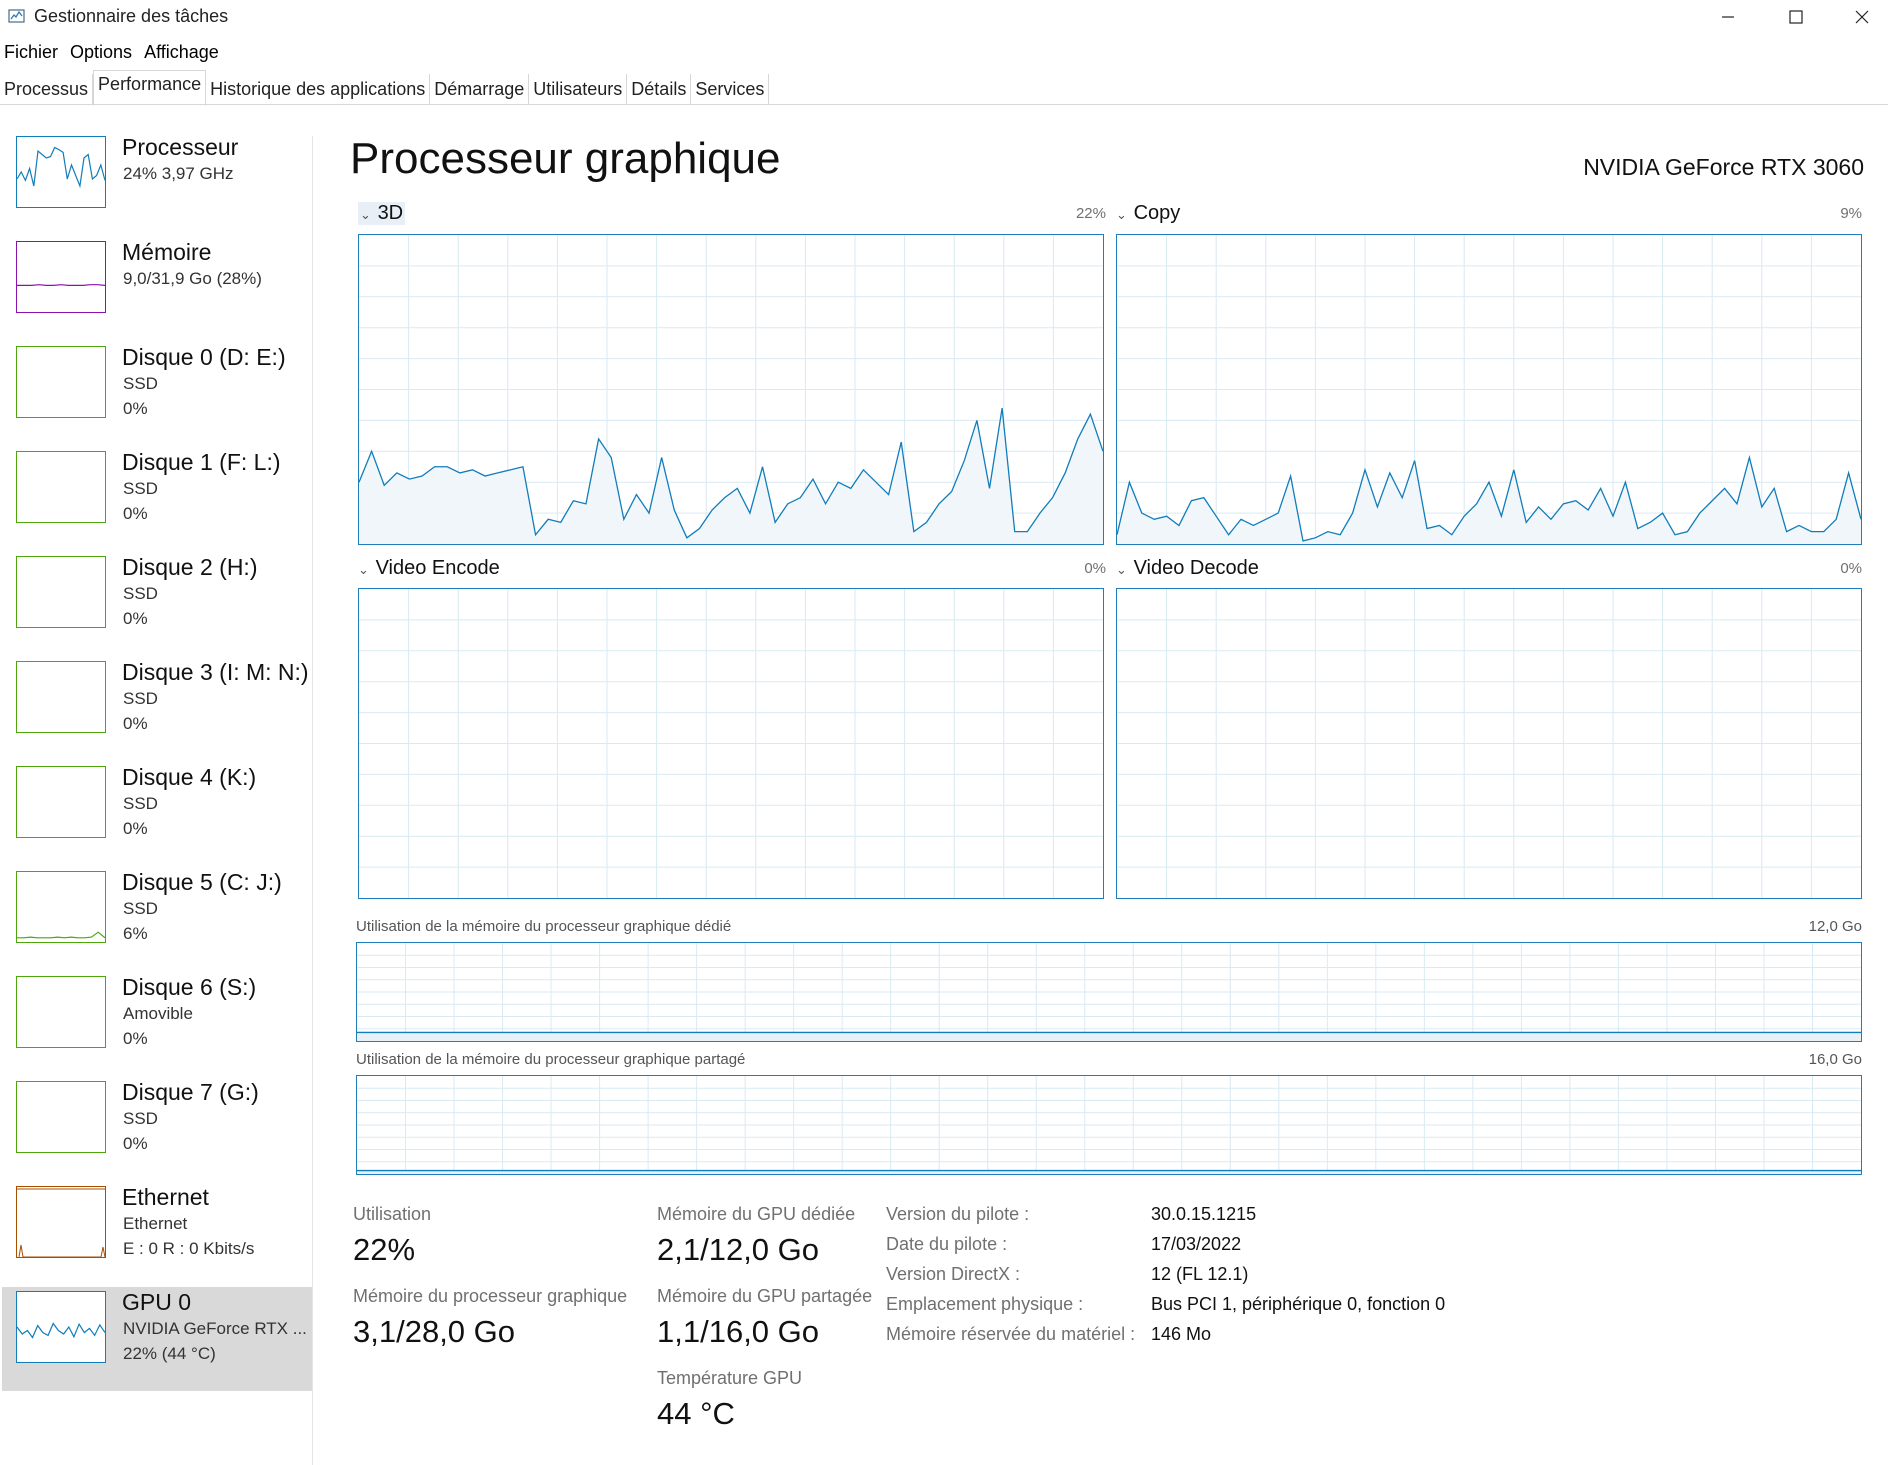 The width and height of the screenshot is (1888, 1465). Describe the element at coordinates (181, 54) in the screenshot. I see `menu-affichage: Affichage` at that location.